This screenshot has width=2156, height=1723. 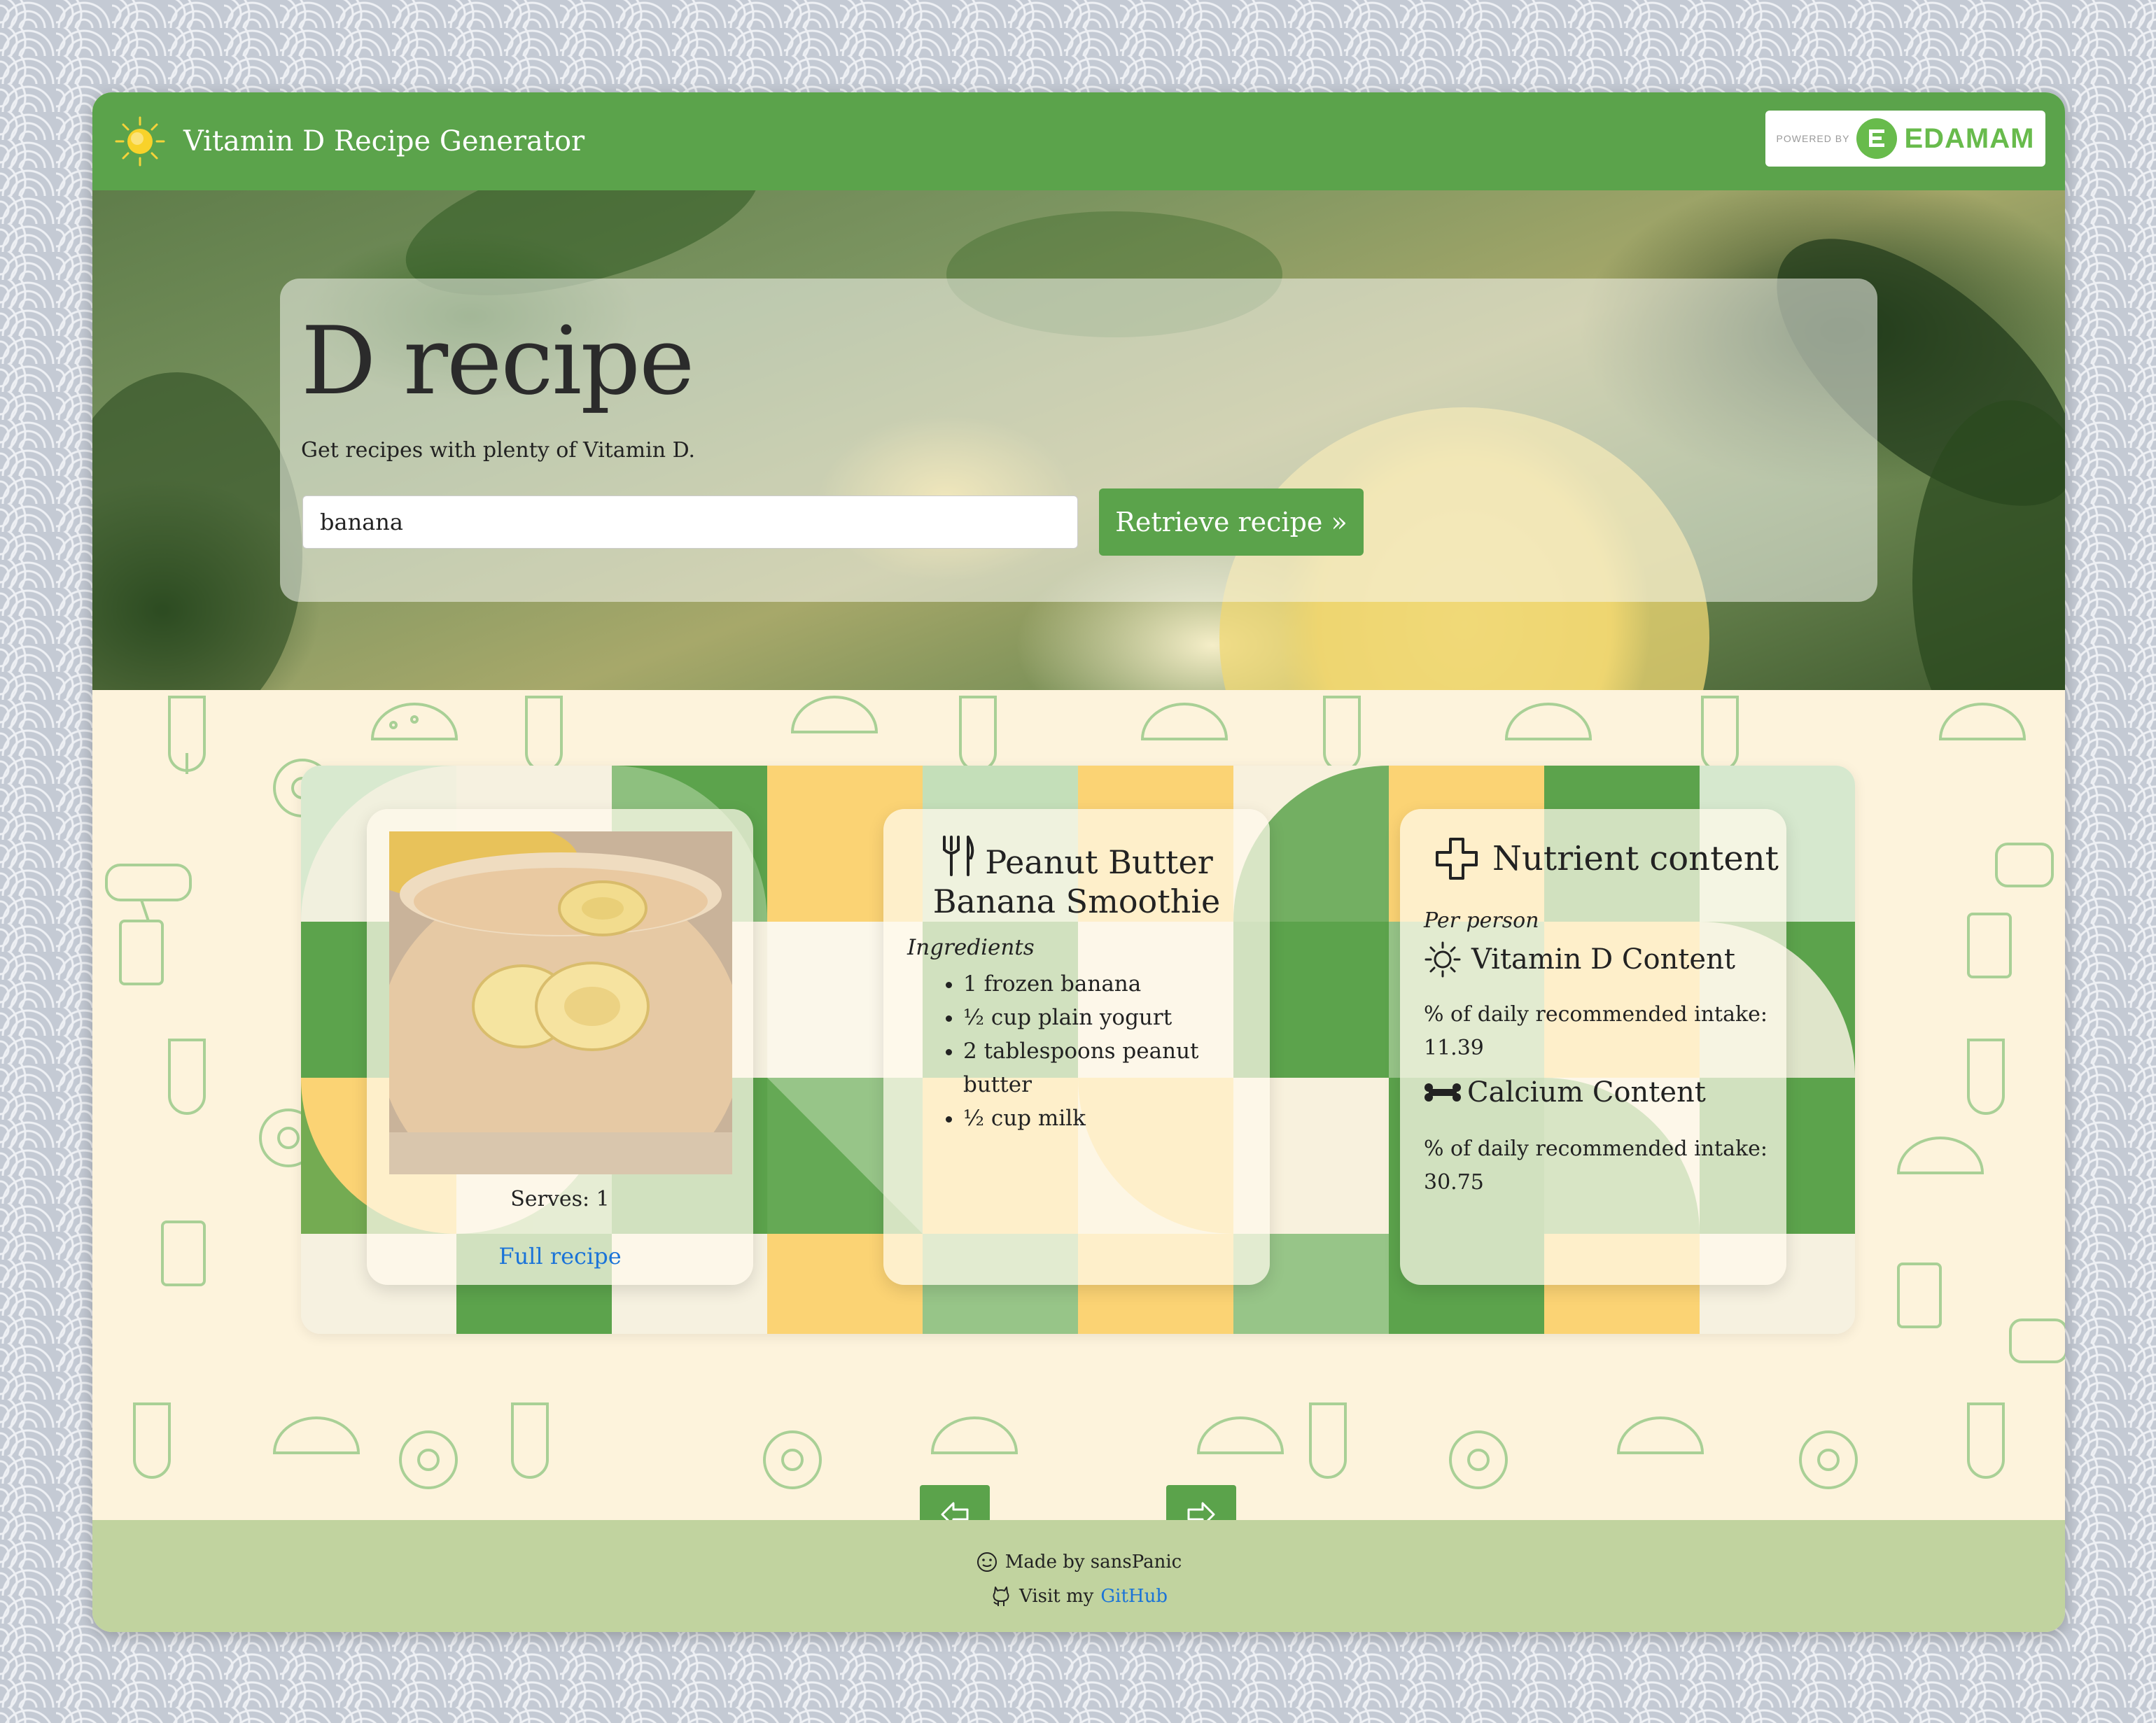 What do you see at coordinates (140, 141) in the screenshot?
I see `sun-icon` at bounding box center [140, 141].